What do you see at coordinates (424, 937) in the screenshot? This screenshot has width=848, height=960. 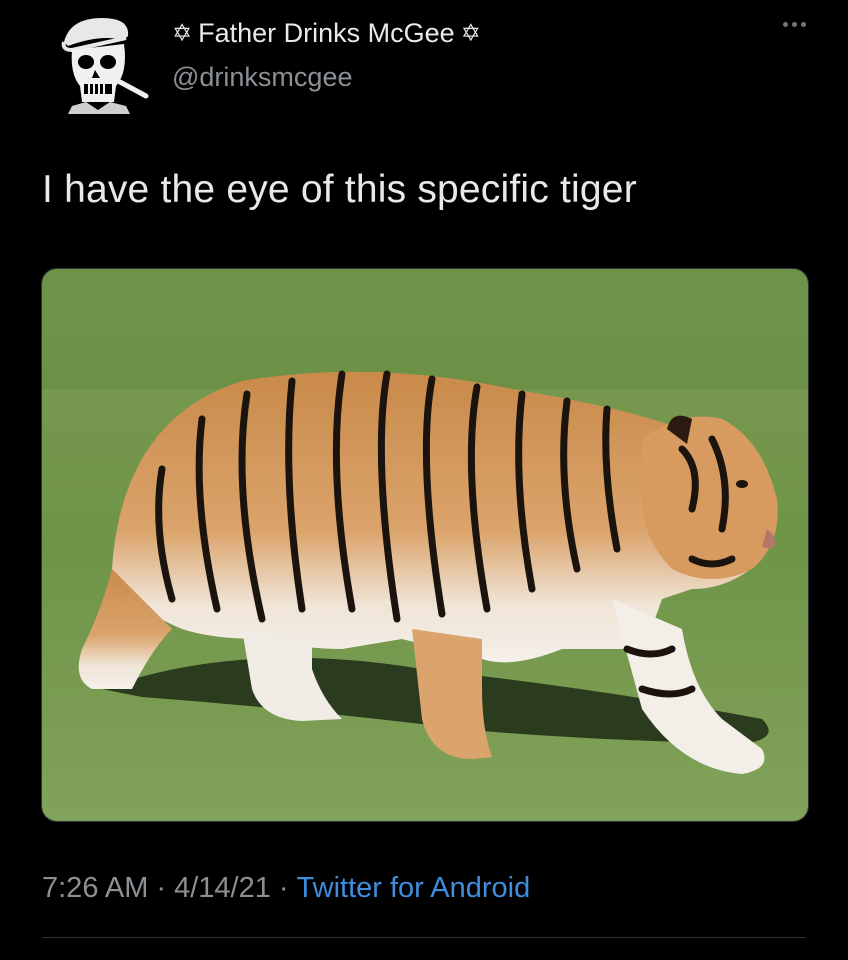 I see `divider` at bounding box center [424, 937].